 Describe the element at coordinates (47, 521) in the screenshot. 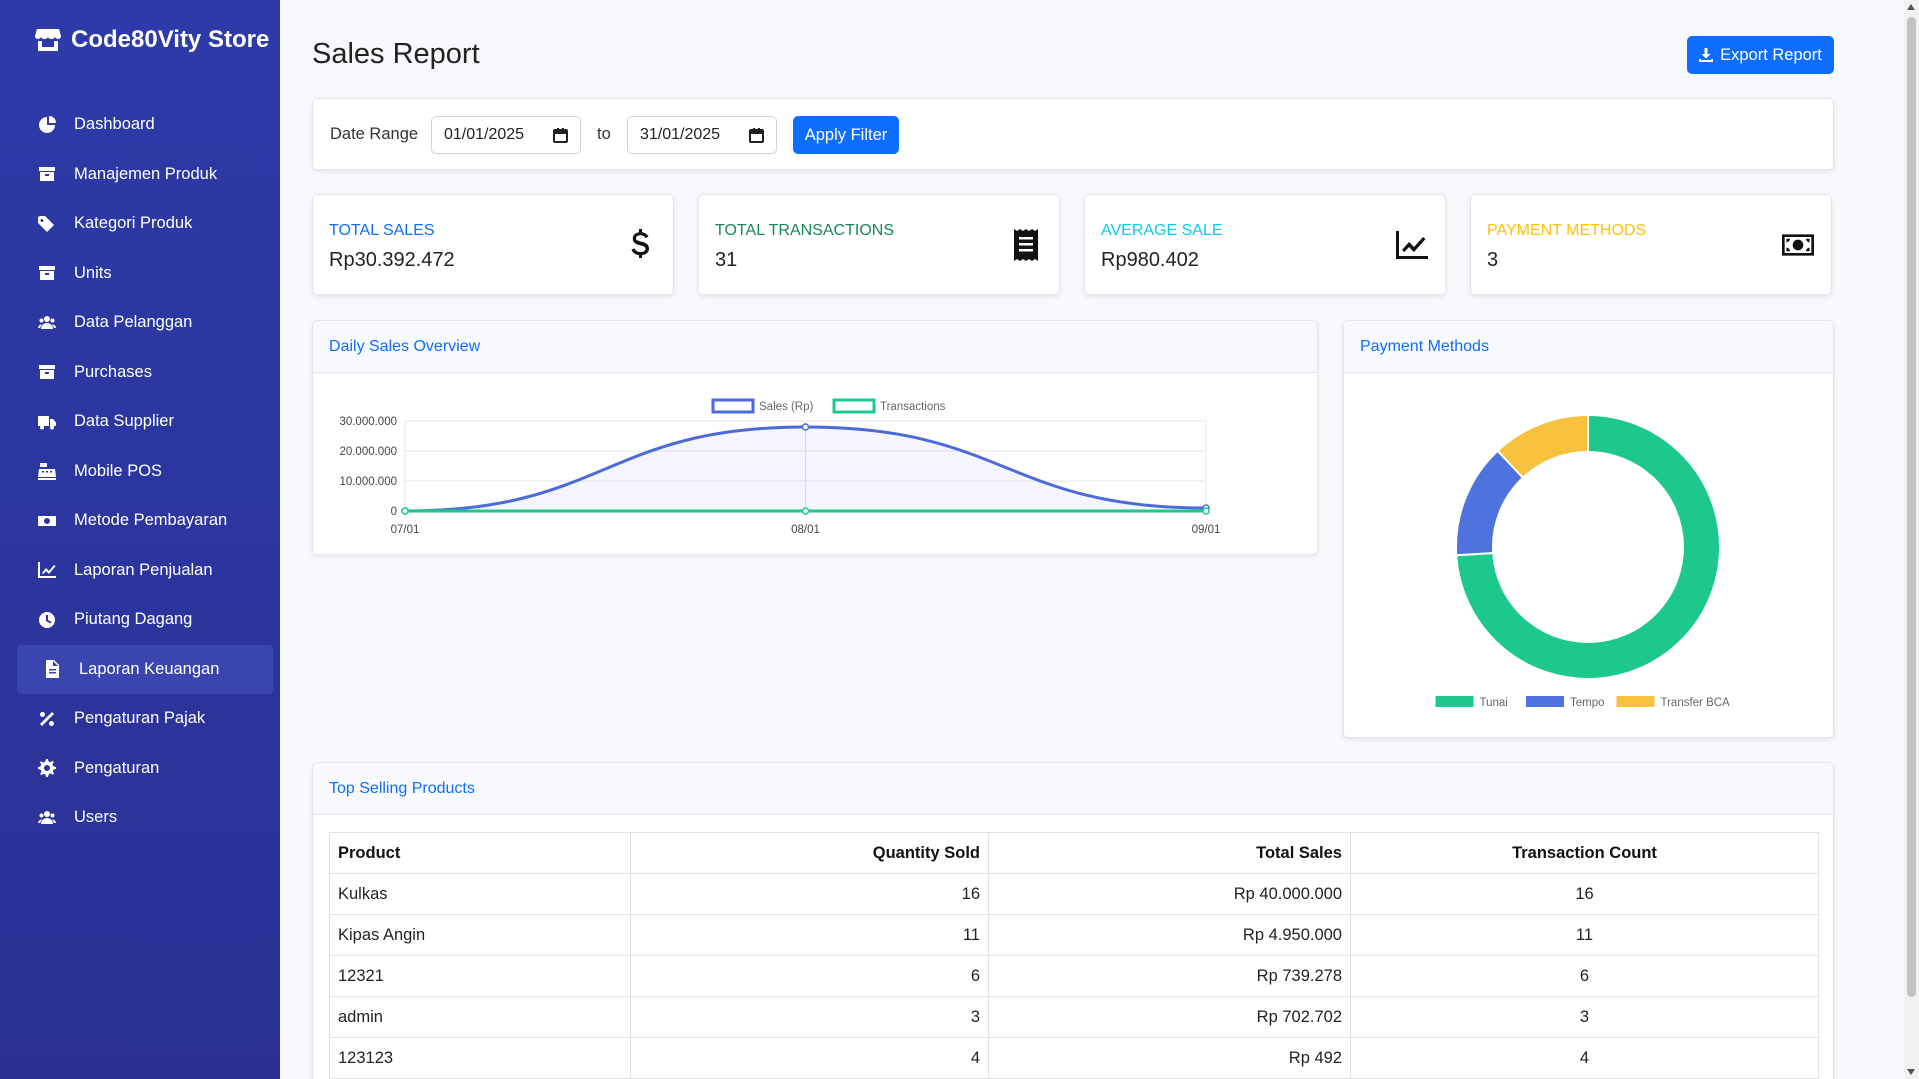

I see `money-icon` at that location.